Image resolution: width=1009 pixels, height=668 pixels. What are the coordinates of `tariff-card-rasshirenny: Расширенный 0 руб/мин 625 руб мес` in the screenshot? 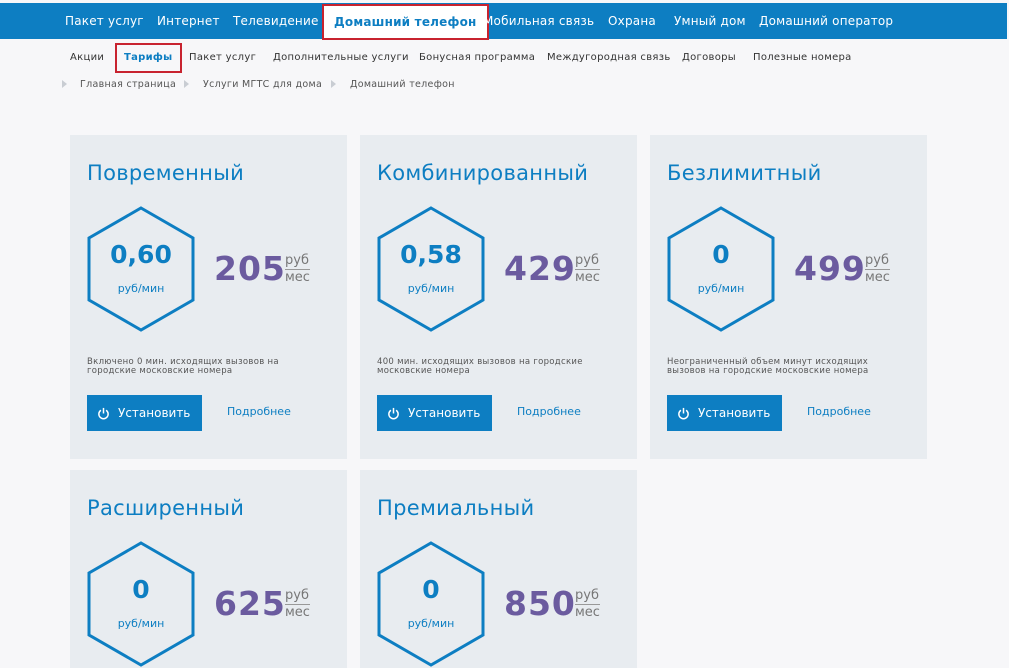 It's located at (208, 569).